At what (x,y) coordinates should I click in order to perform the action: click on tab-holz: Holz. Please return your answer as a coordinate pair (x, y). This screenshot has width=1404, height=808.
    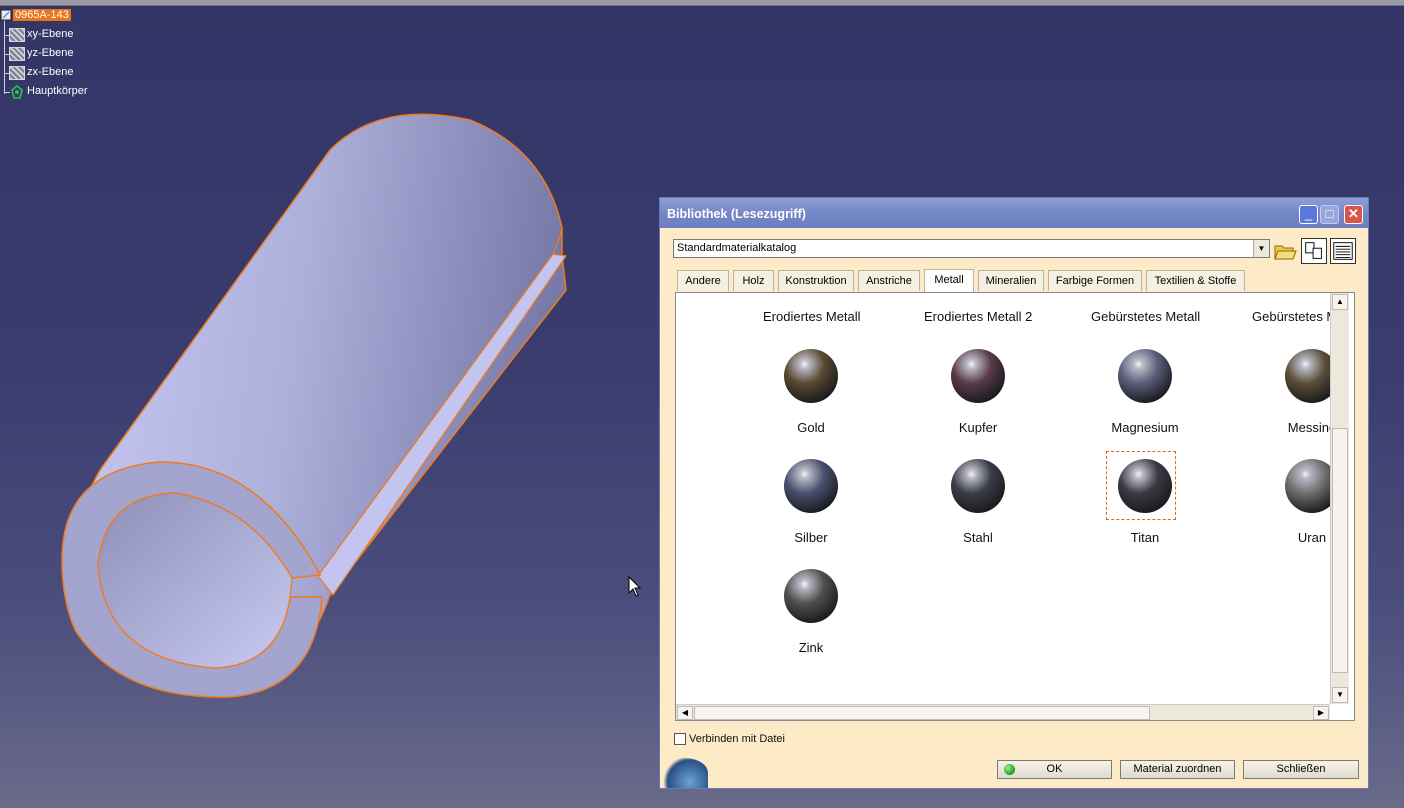
    Looking at the image, I should click on (753, 280).